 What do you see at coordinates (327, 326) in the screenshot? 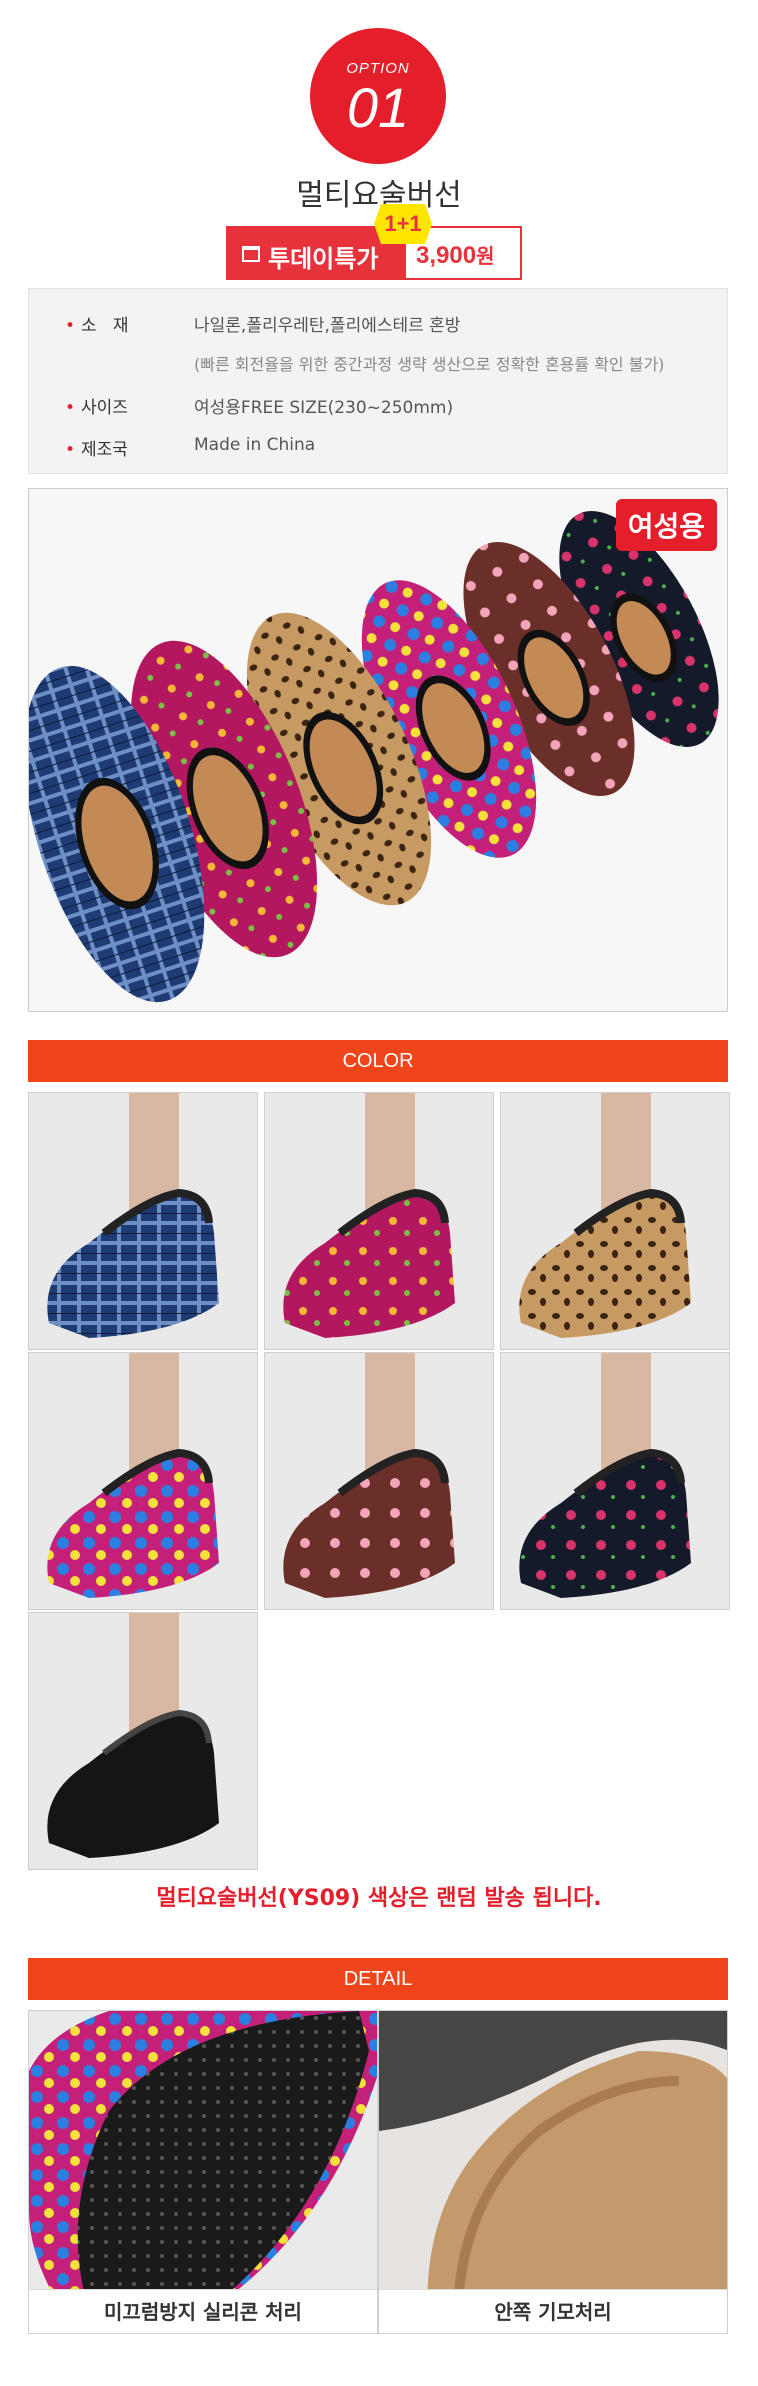
I see `material-value: 나일론,폴리우레탄,폴리에스테르 혼방` at bounding box center [327, 326].